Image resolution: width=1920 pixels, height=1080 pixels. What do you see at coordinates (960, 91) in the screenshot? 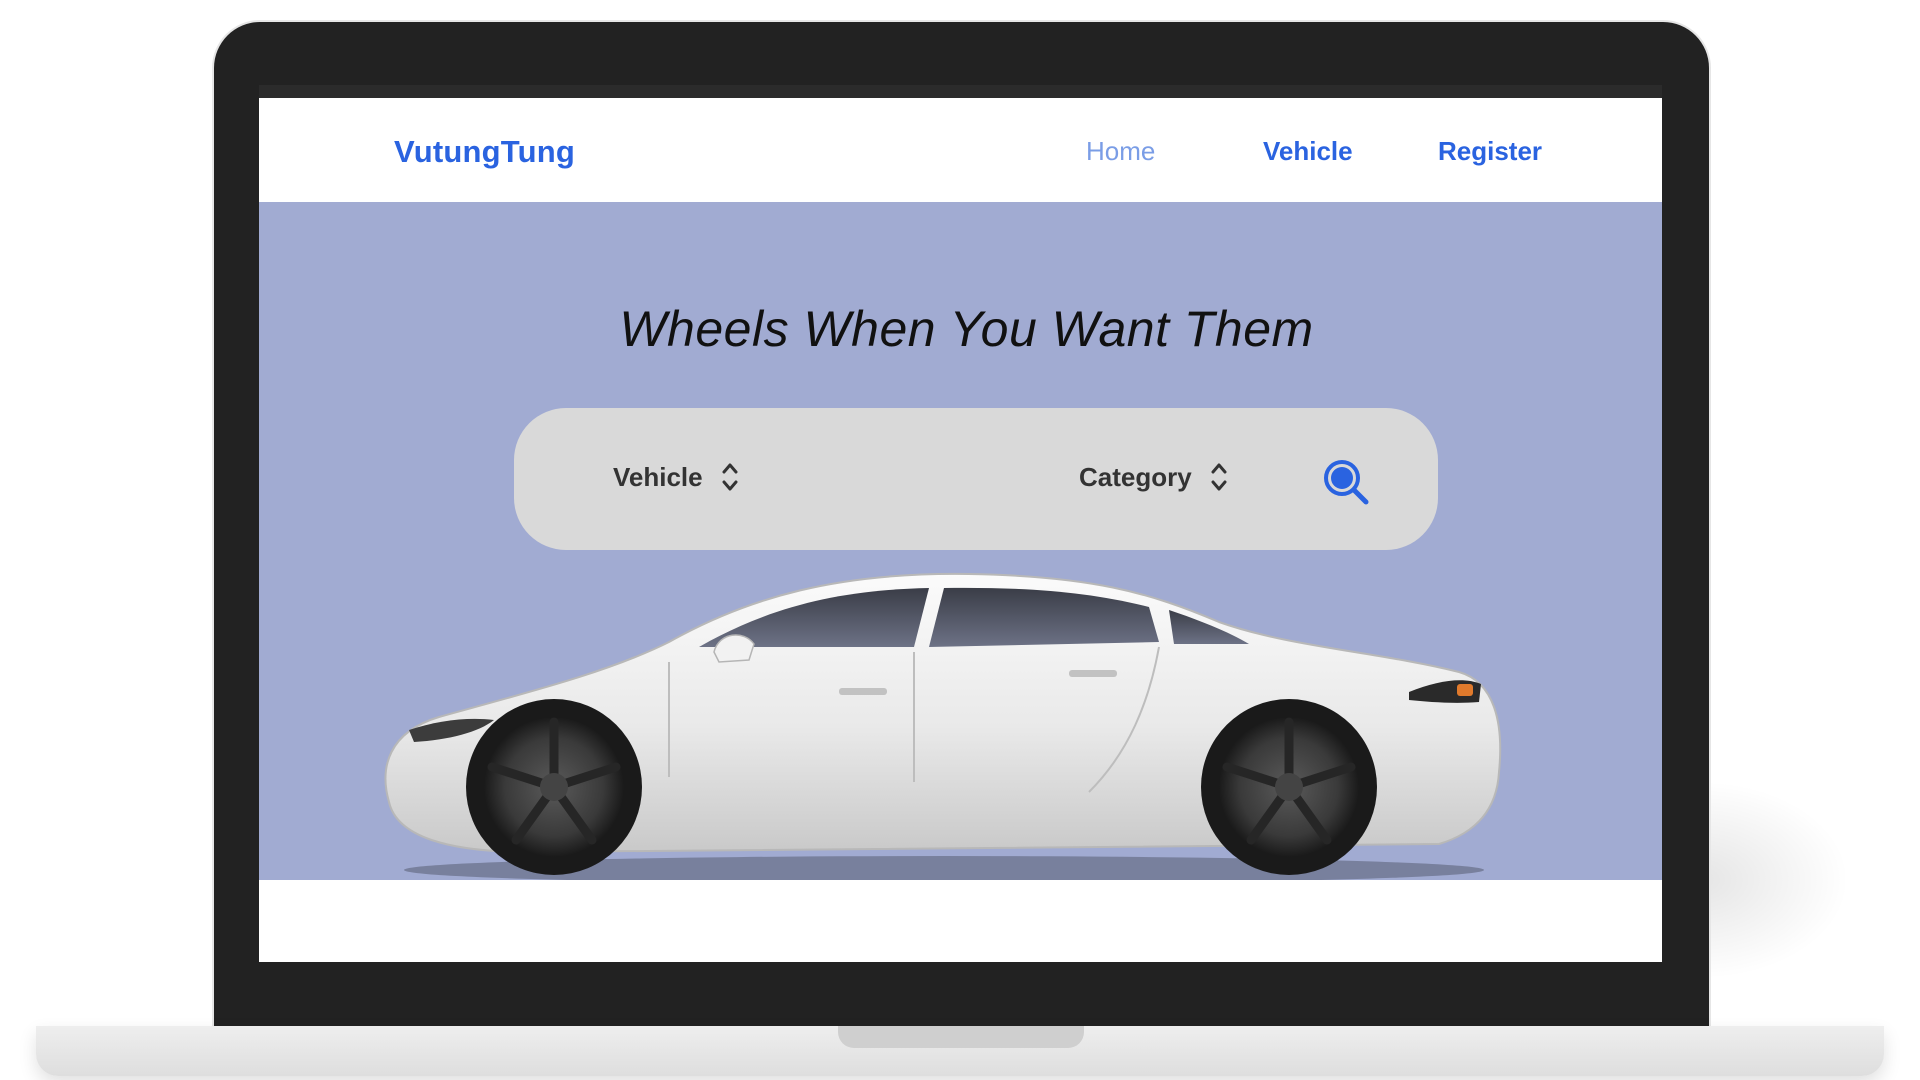
I see `browser-top-strip` at bounding box center [960, 91].